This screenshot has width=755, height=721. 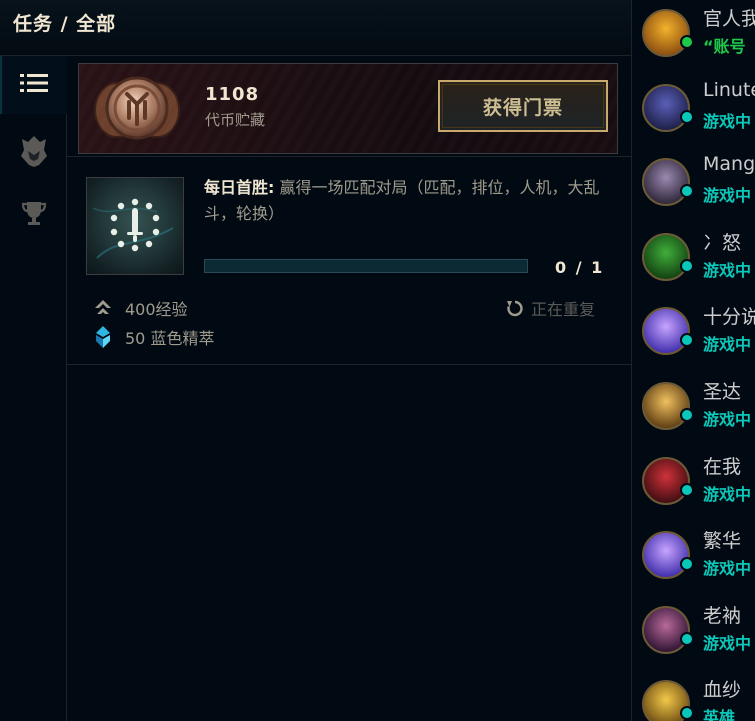 I want to click on friend-name: Linute, so click(x=729, y=90).